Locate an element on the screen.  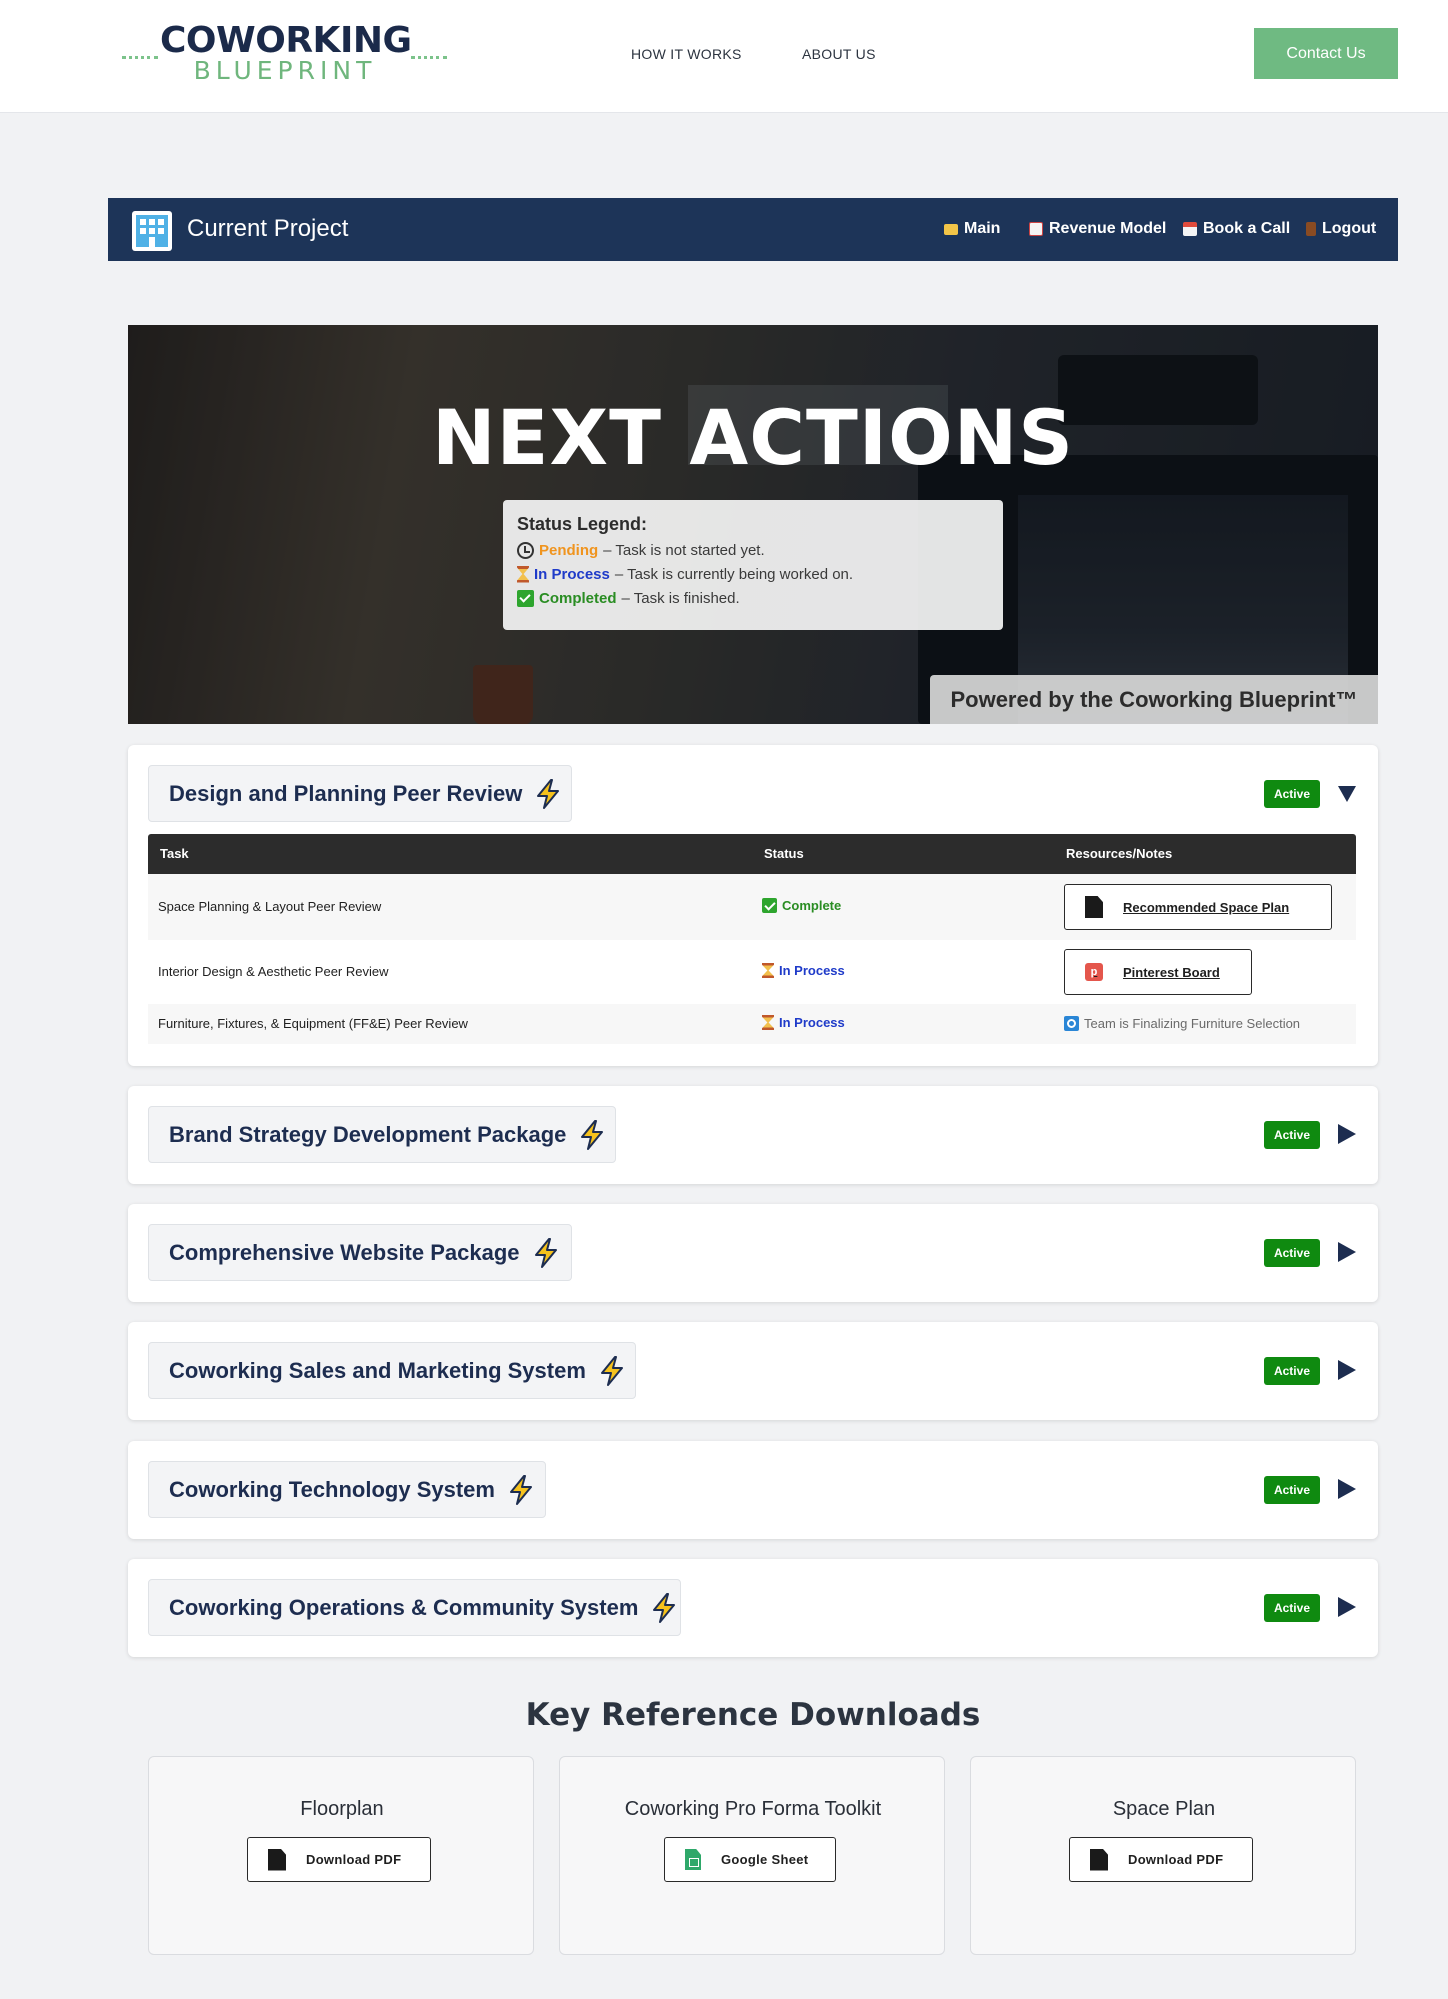
section-title: Comprehensive Website Package is located at coordinates (344, 1252).